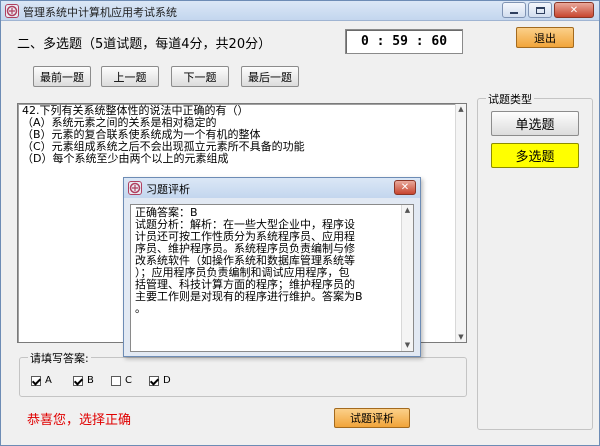 This screenshot has height=446, width=600. I want to click on question-scrollbar: ▲ ▼, so click(460, 223).